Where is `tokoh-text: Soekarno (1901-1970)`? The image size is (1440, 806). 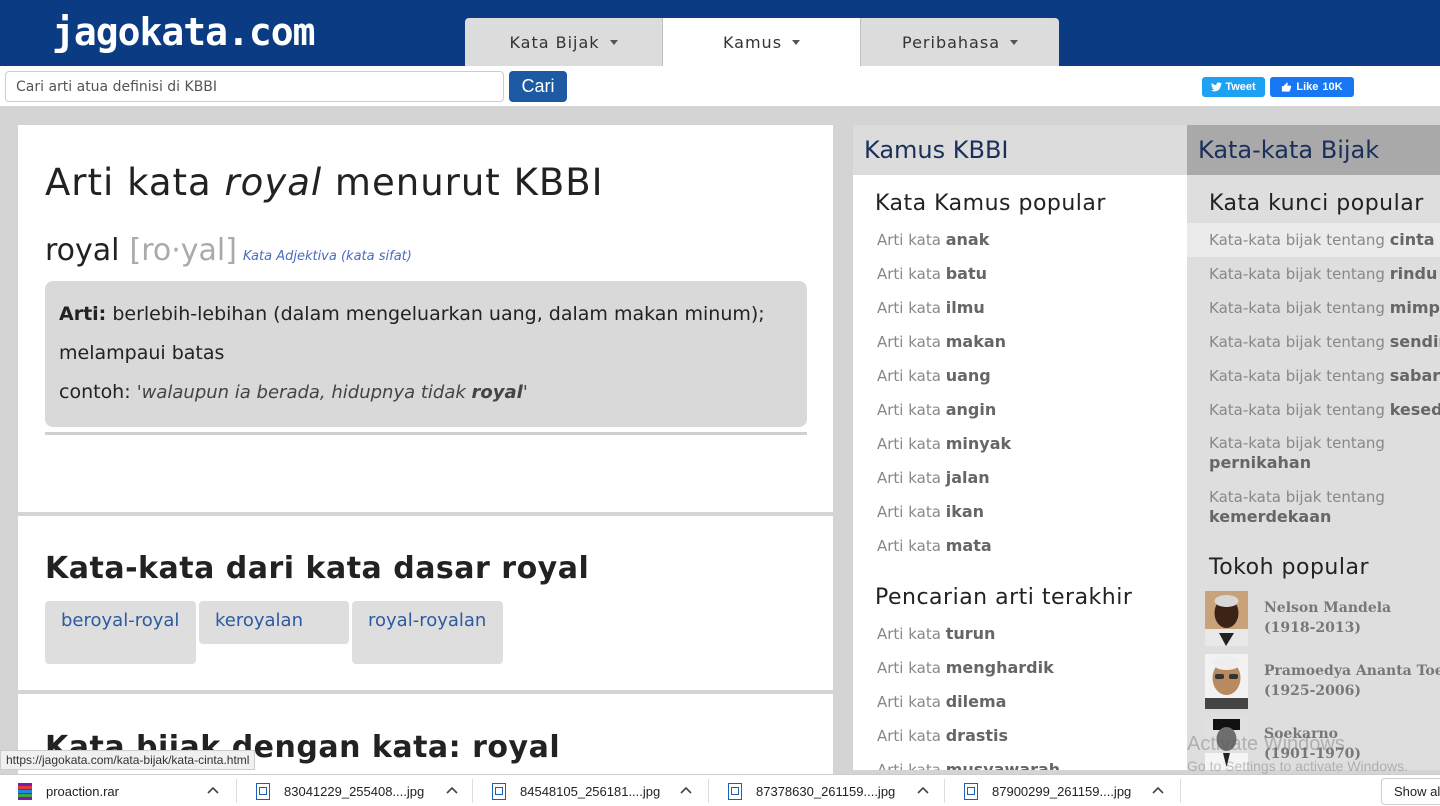
tokoh-text: Soekarno (1901-1970) is located at coordinates (1312, 744).